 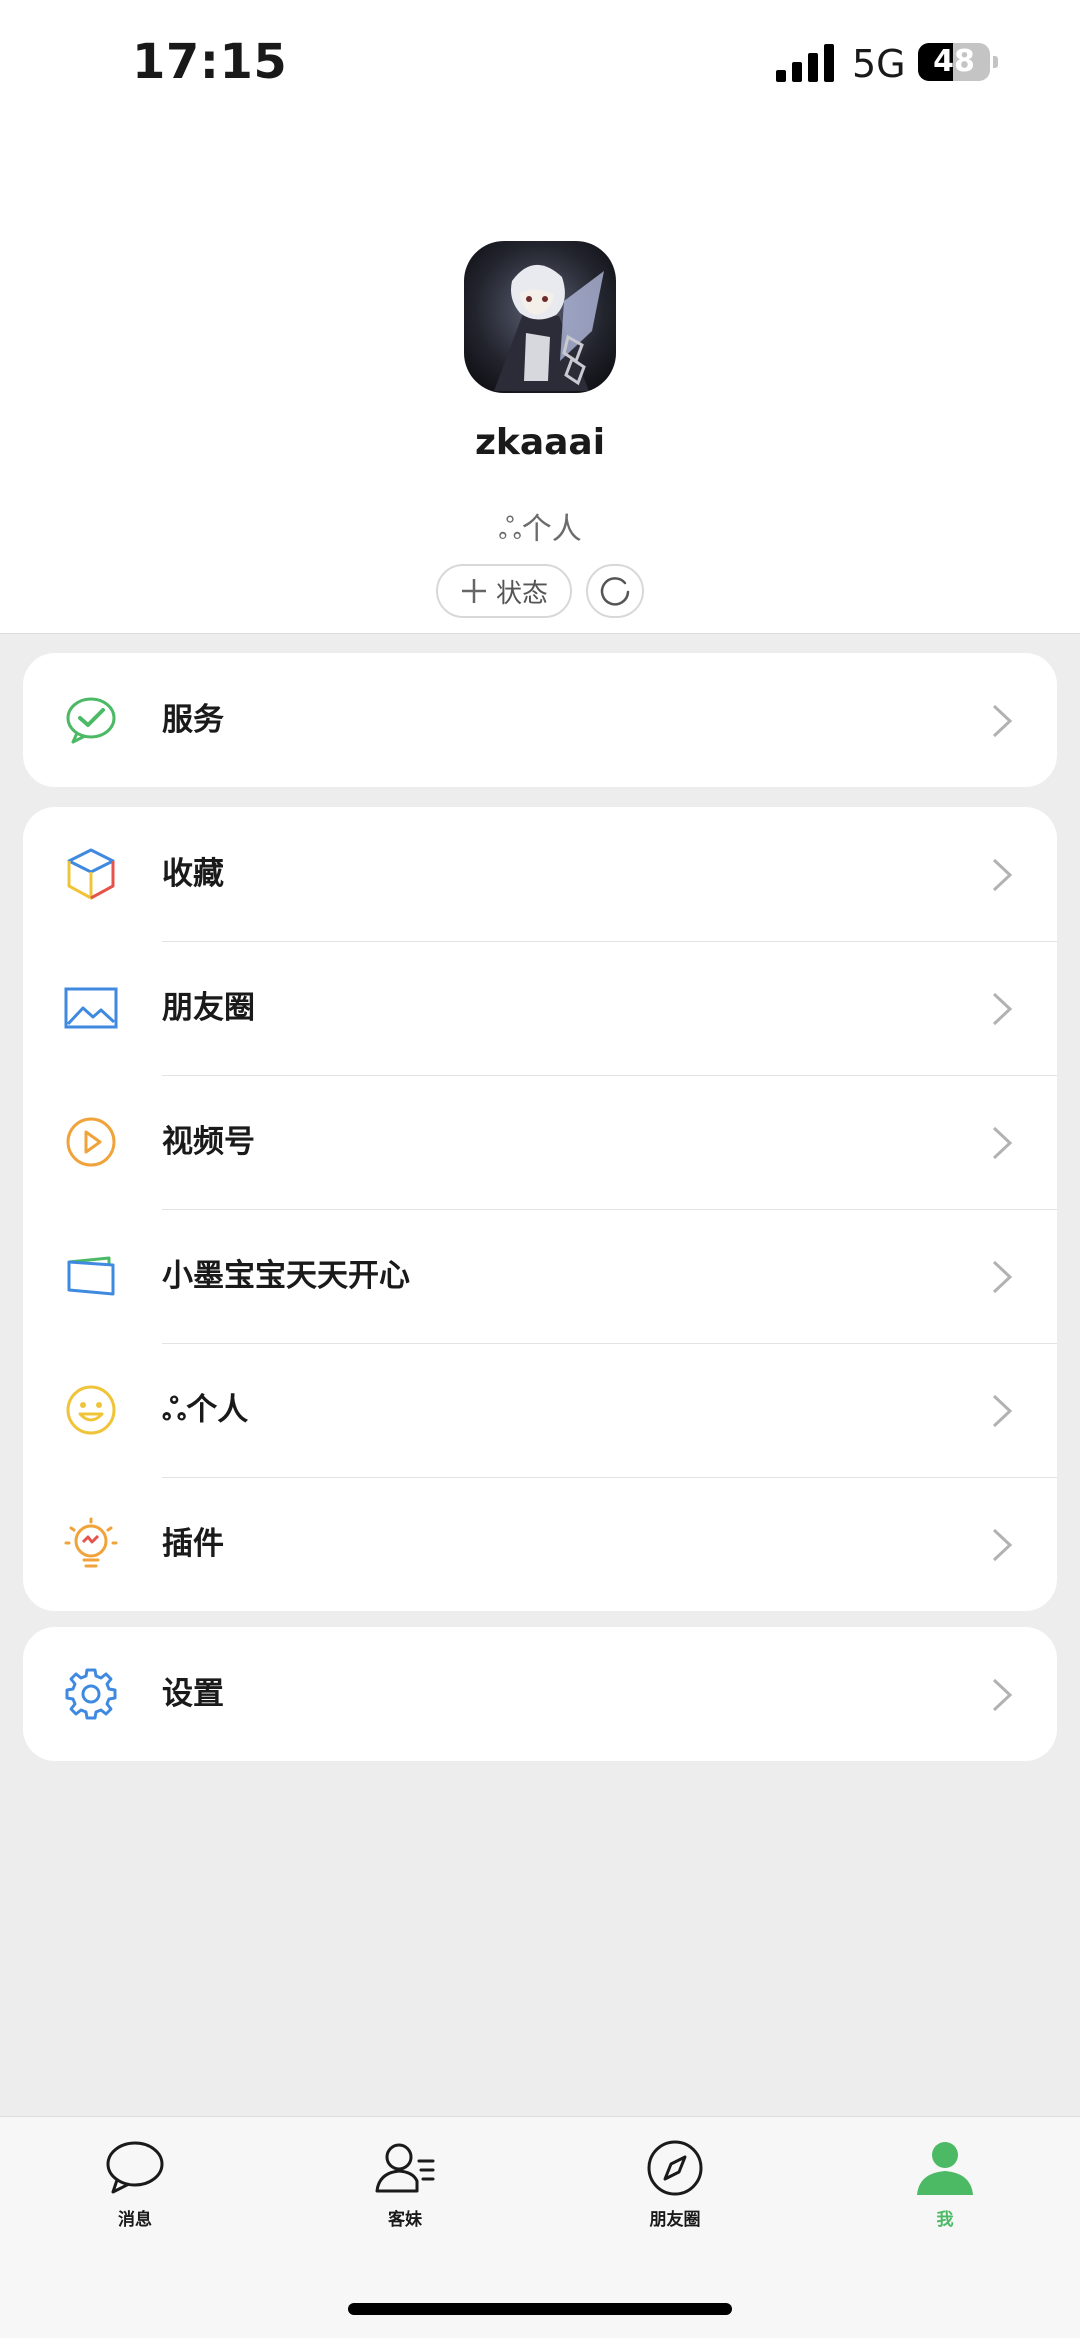 I want to click on menu-item-service: 服务, so click(x=540, y=720).